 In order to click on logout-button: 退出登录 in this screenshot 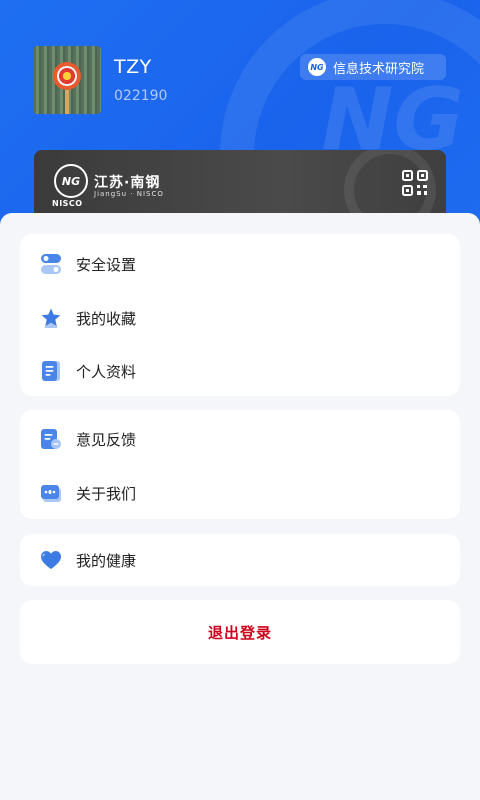, I will do `click(240, 632)`.